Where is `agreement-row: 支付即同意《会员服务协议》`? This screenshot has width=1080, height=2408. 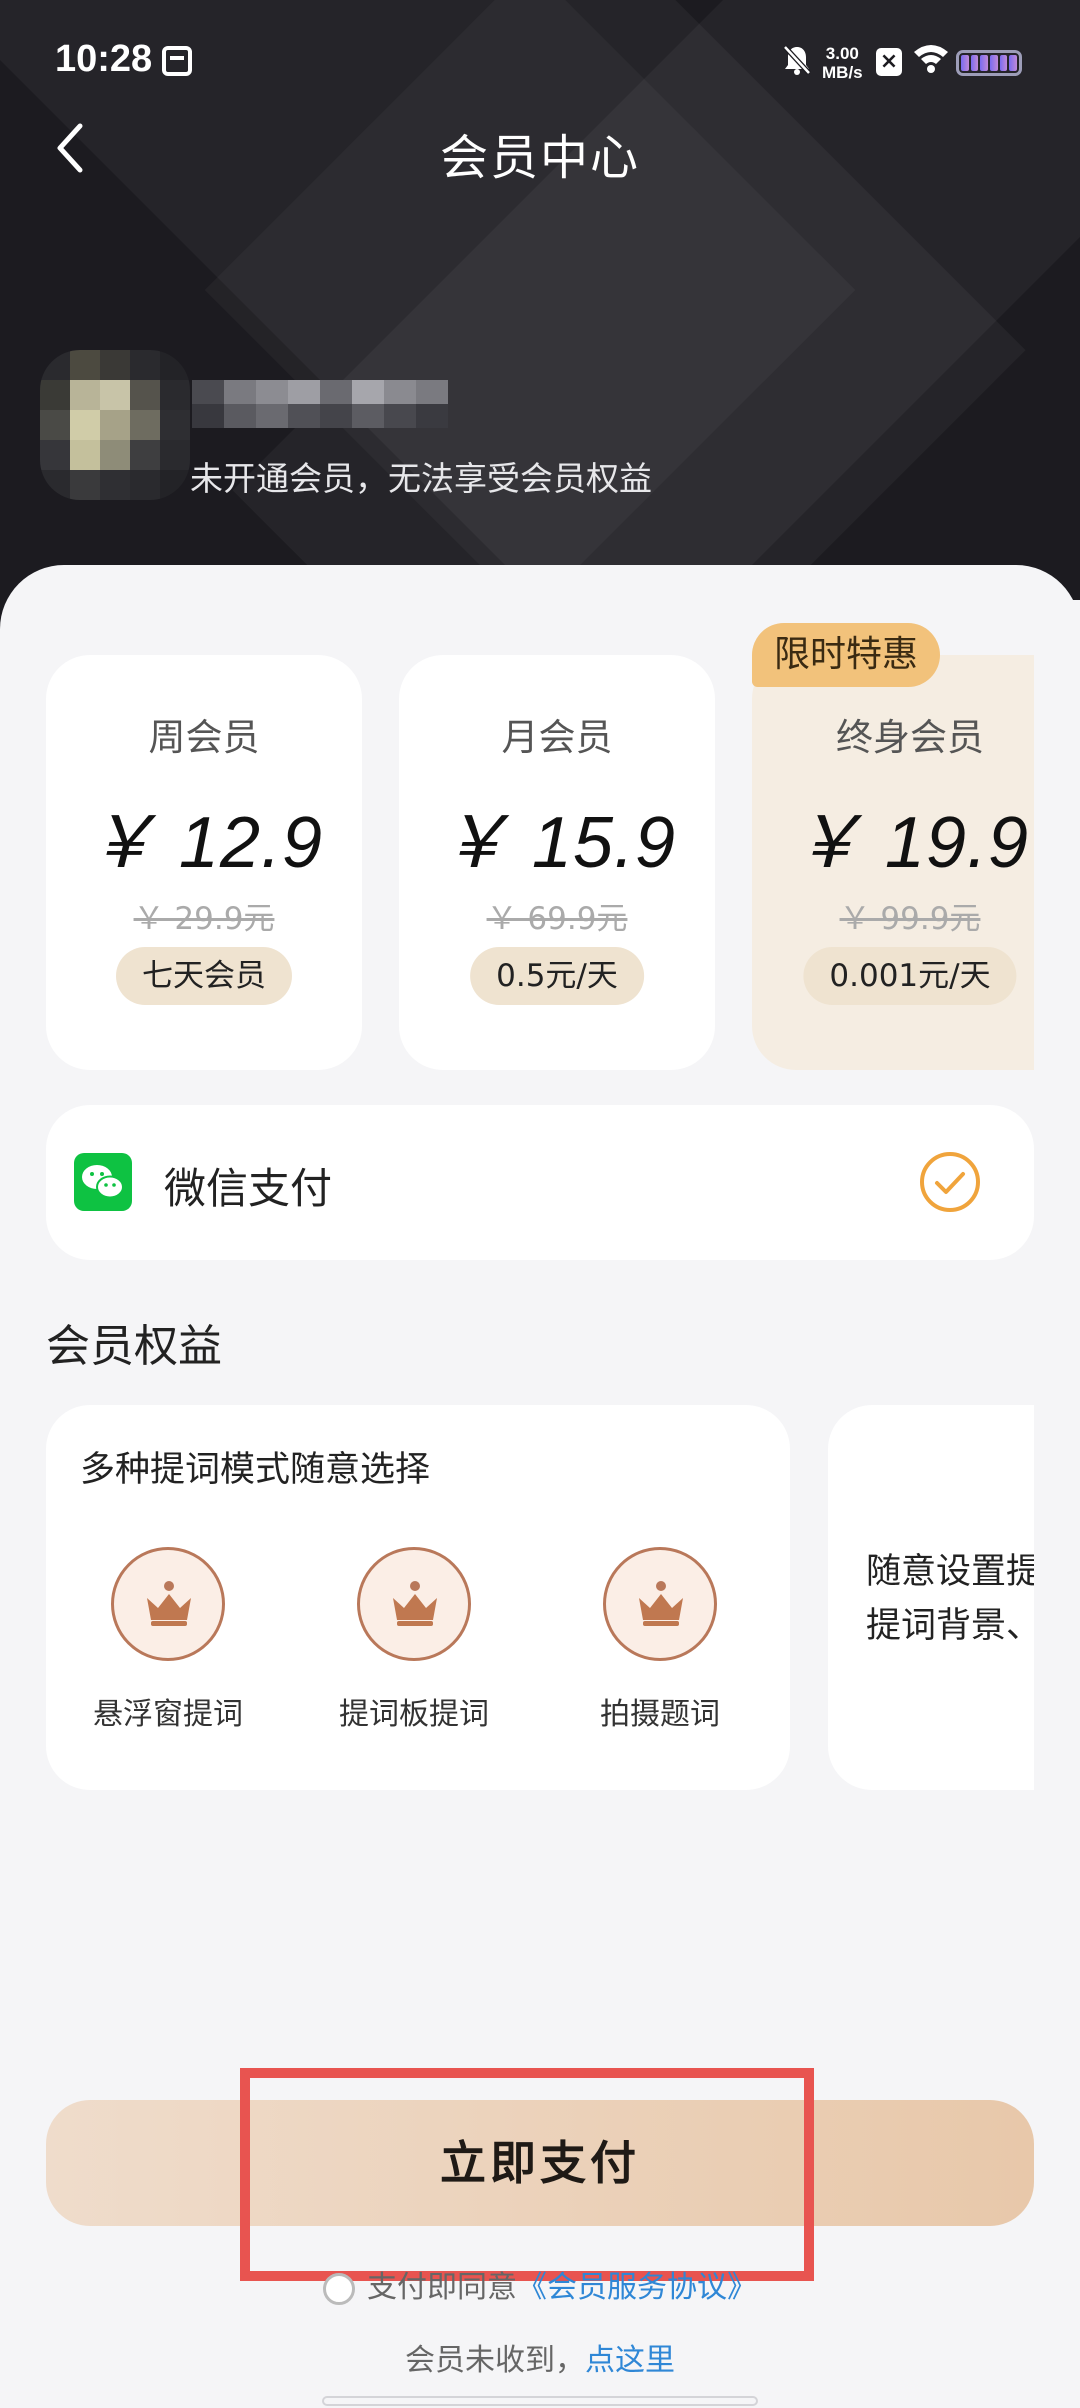
agreement-row: 支付即同意《会员服务协议》 is located at coordinates (540, 2284).